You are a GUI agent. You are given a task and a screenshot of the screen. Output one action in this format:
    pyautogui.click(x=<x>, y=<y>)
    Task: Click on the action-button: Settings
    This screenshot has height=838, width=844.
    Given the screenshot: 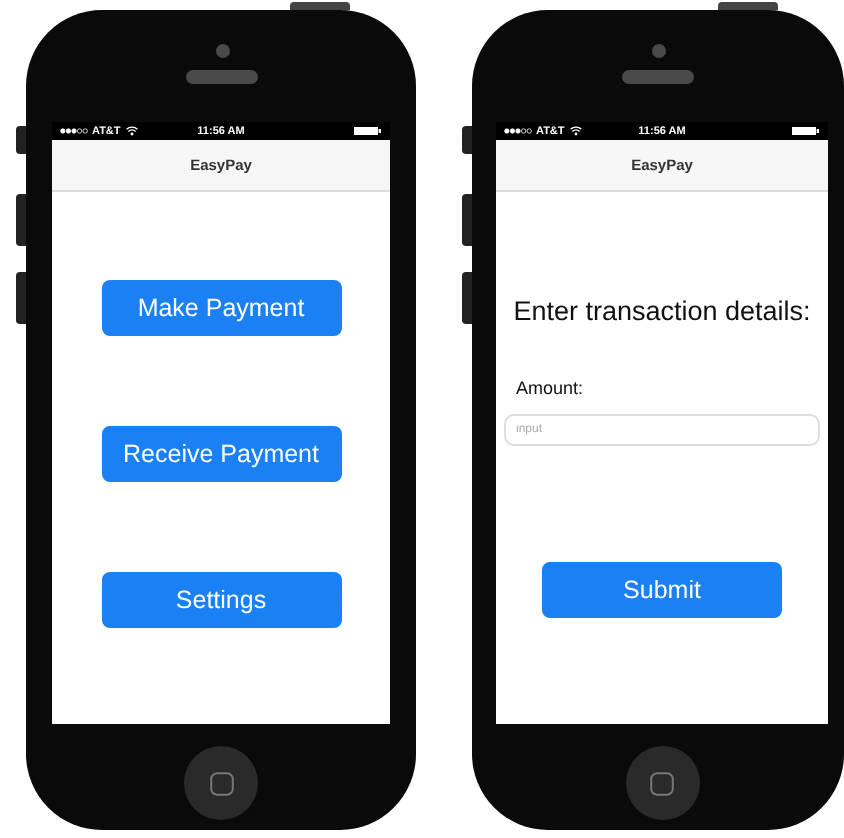 What is the action you would take?
    pyautogui.click(x=221, y=600)
    